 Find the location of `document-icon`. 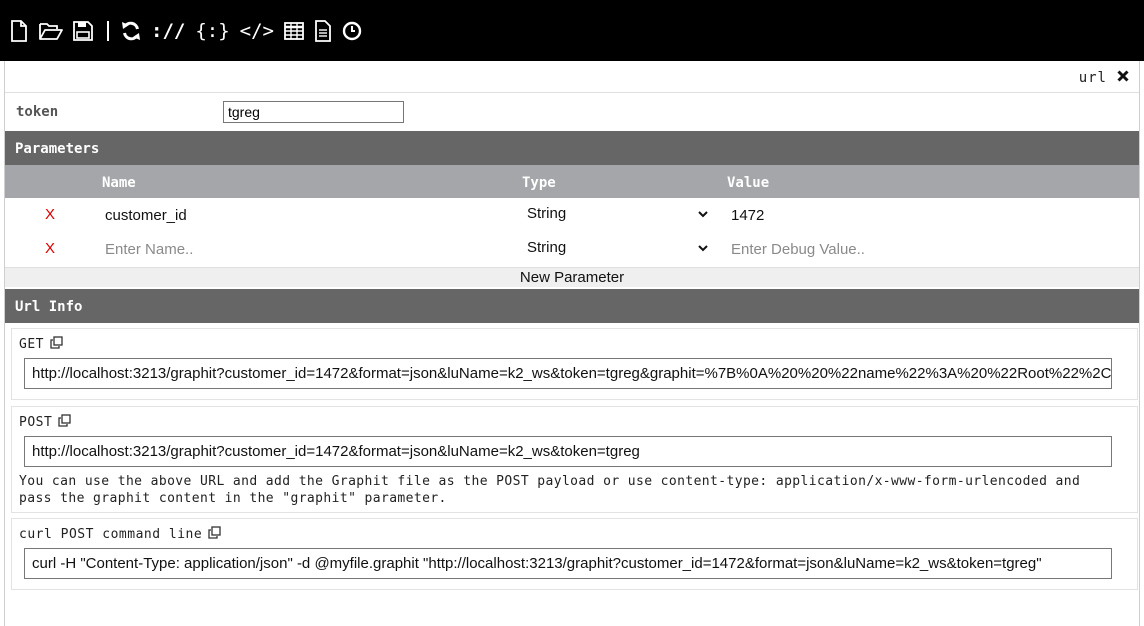

document-icon is located at coordinates (323, 30).